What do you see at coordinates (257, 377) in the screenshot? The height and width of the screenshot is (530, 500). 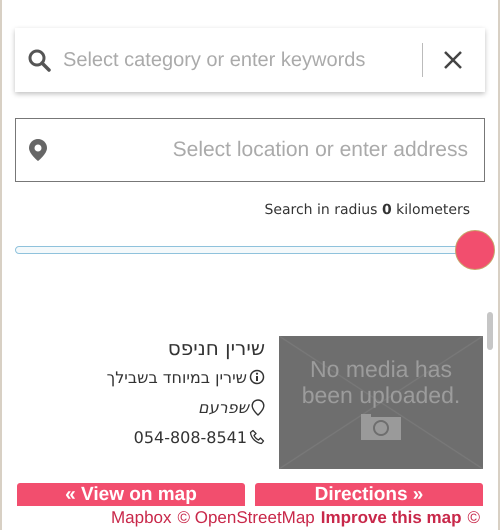 I see `info-icon` at bounding box center [257, 377].